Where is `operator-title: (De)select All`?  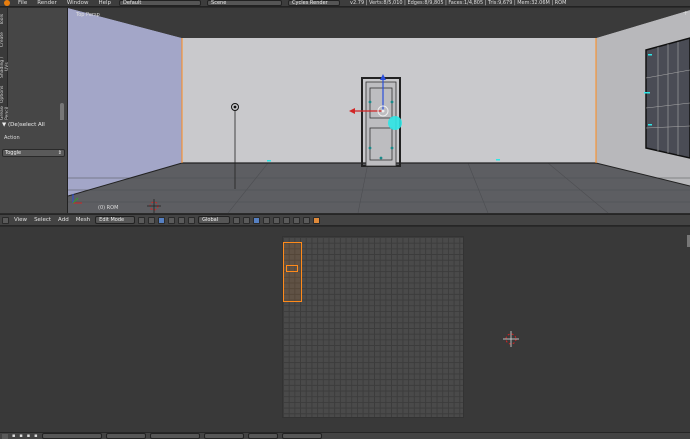 operator-title: (De)select All is located at coordinates (26, 125).